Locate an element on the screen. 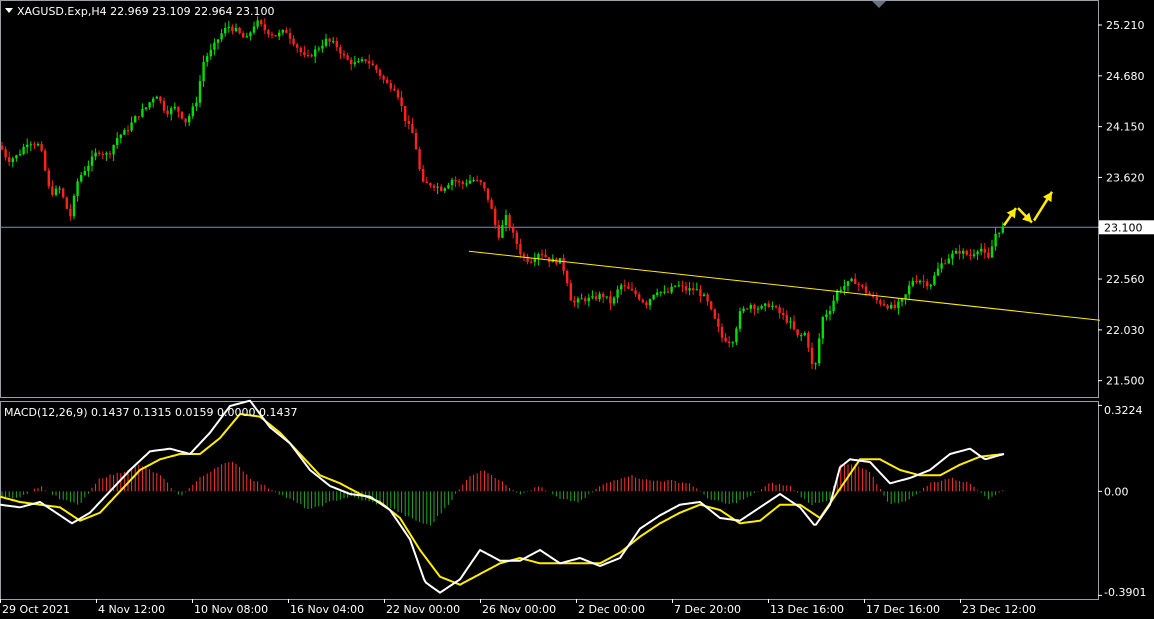 This screenshot has height=619, width=1154. macd-tick-label: 0.3224 is located at coordinates (1123, 410).